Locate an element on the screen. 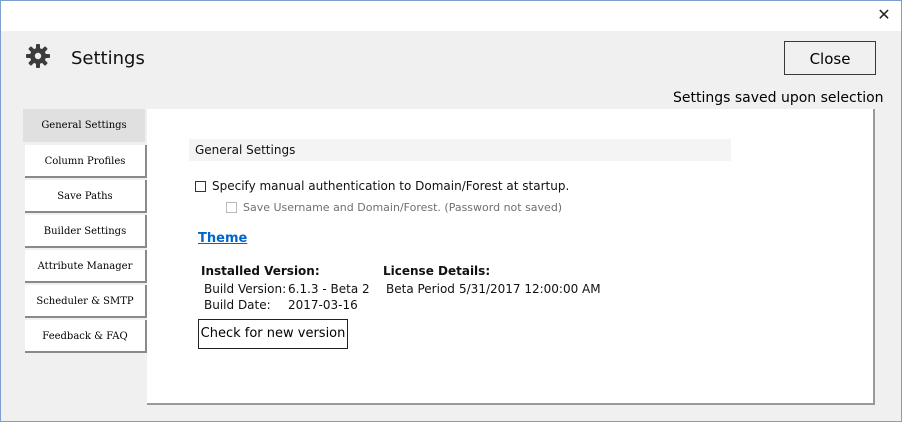  sidebar-item-feedback-faq: Feedback & FAQ is located at coordinates (86, 336).